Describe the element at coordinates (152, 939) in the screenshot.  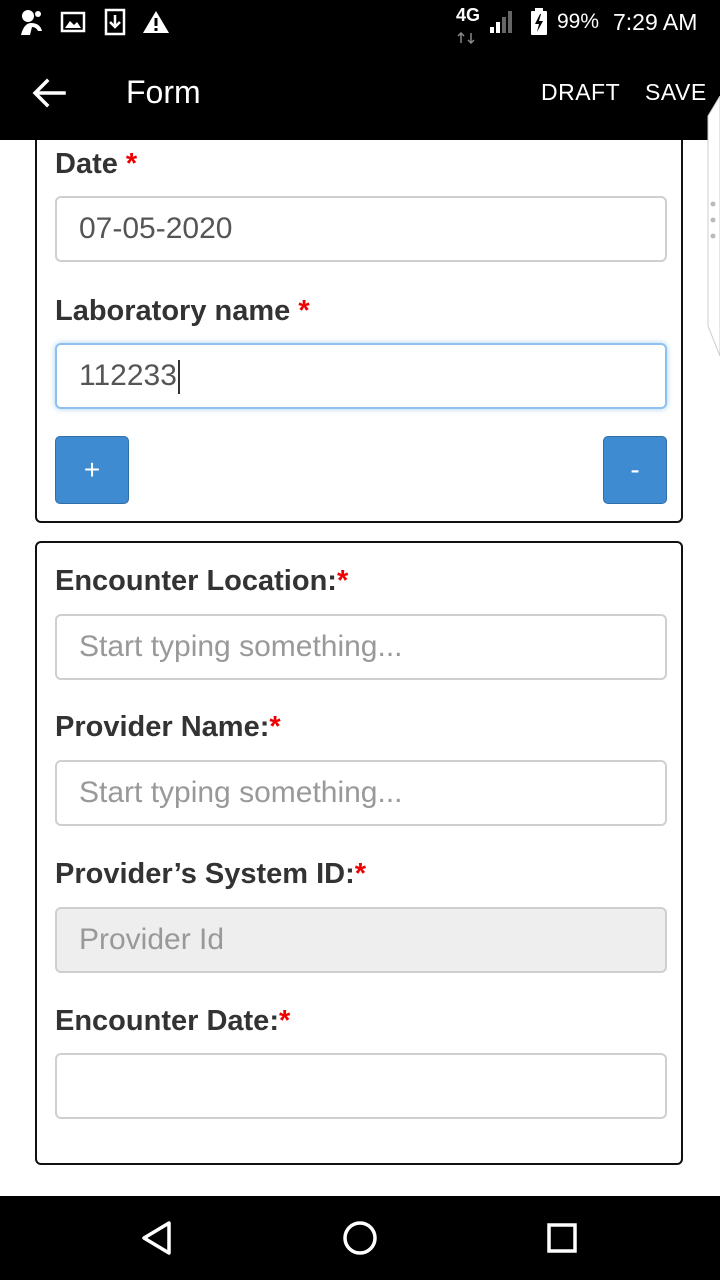
I see `provider-system-id-placeholder: Provider Id` at that location.